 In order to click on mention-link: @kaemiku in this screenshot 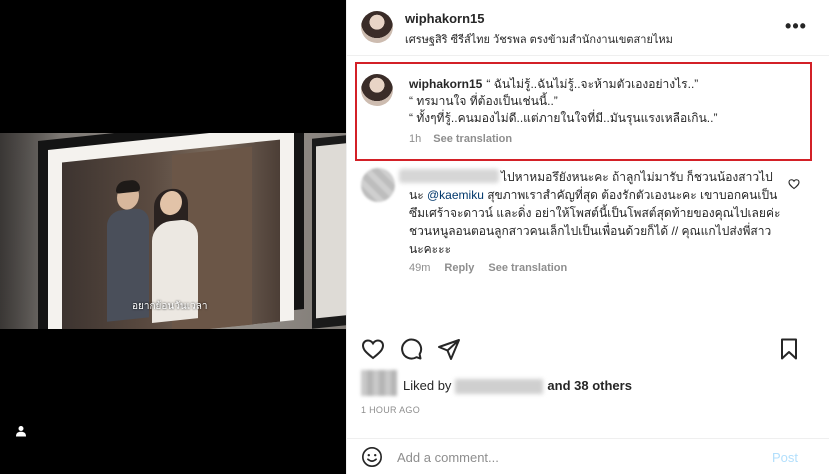, I will do `click(455, 195)`.